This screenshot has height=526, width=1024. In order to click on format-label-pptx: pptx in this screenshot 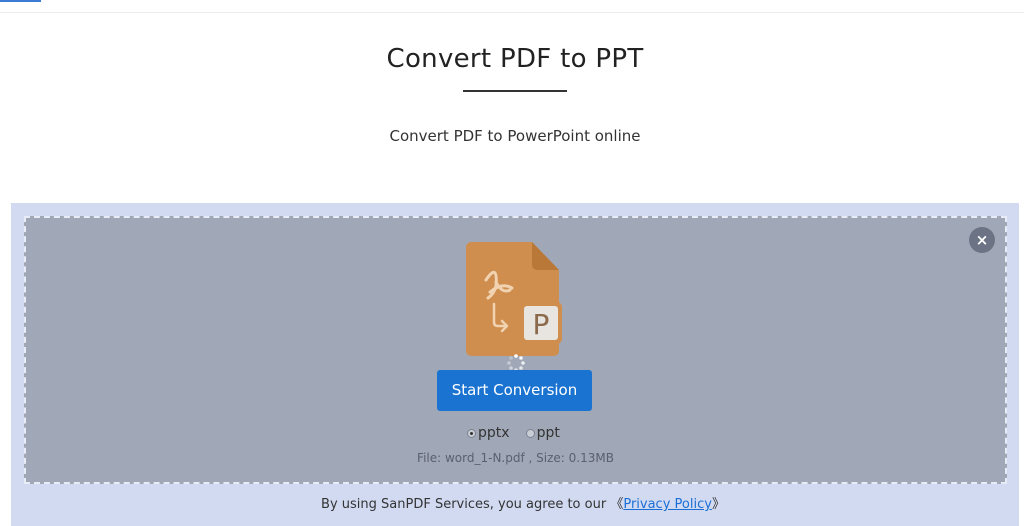, I will do `click(494, 433)`.